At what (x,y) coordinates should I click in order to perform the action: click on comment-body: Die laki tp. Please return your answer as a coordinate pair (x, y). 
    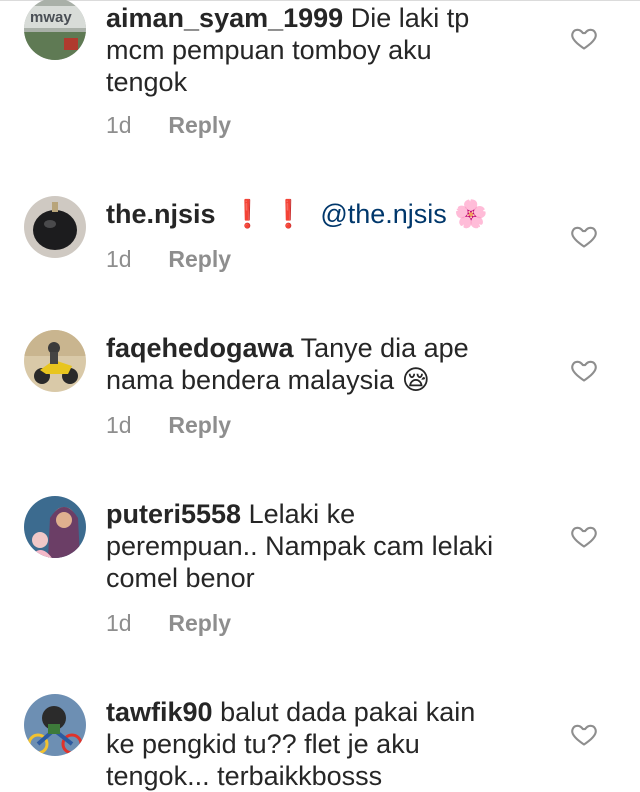
    Looking at the image, I should click on (410, 18).